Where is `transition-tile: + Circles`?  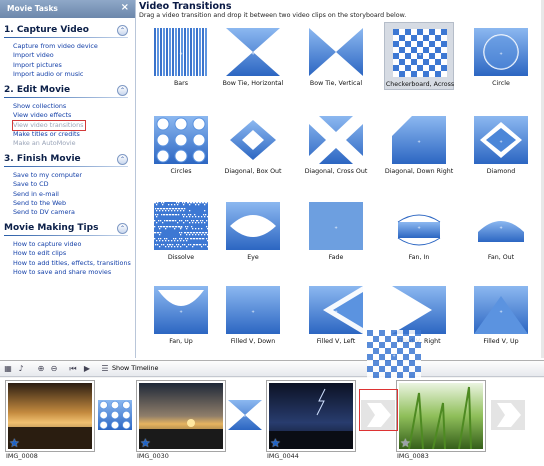 transition-tile: + Circles is located at coordinates (181, 144).